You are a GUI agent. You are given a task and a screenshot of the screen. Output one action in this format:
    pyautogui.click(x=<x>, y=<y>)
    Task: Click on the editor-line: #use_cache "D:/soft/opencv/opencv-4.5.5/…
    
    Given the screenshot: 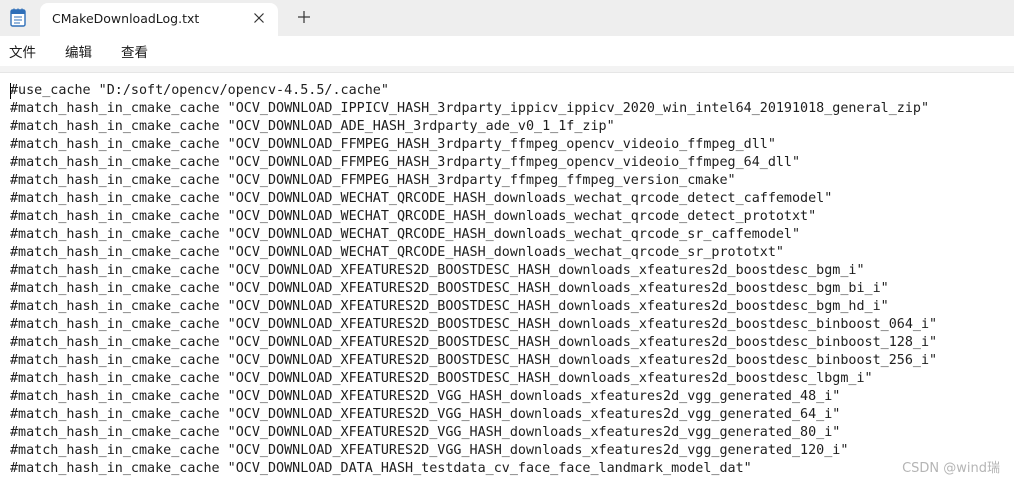 What is the action you would take?
    pyautogui.click(x=199, y=90)
    